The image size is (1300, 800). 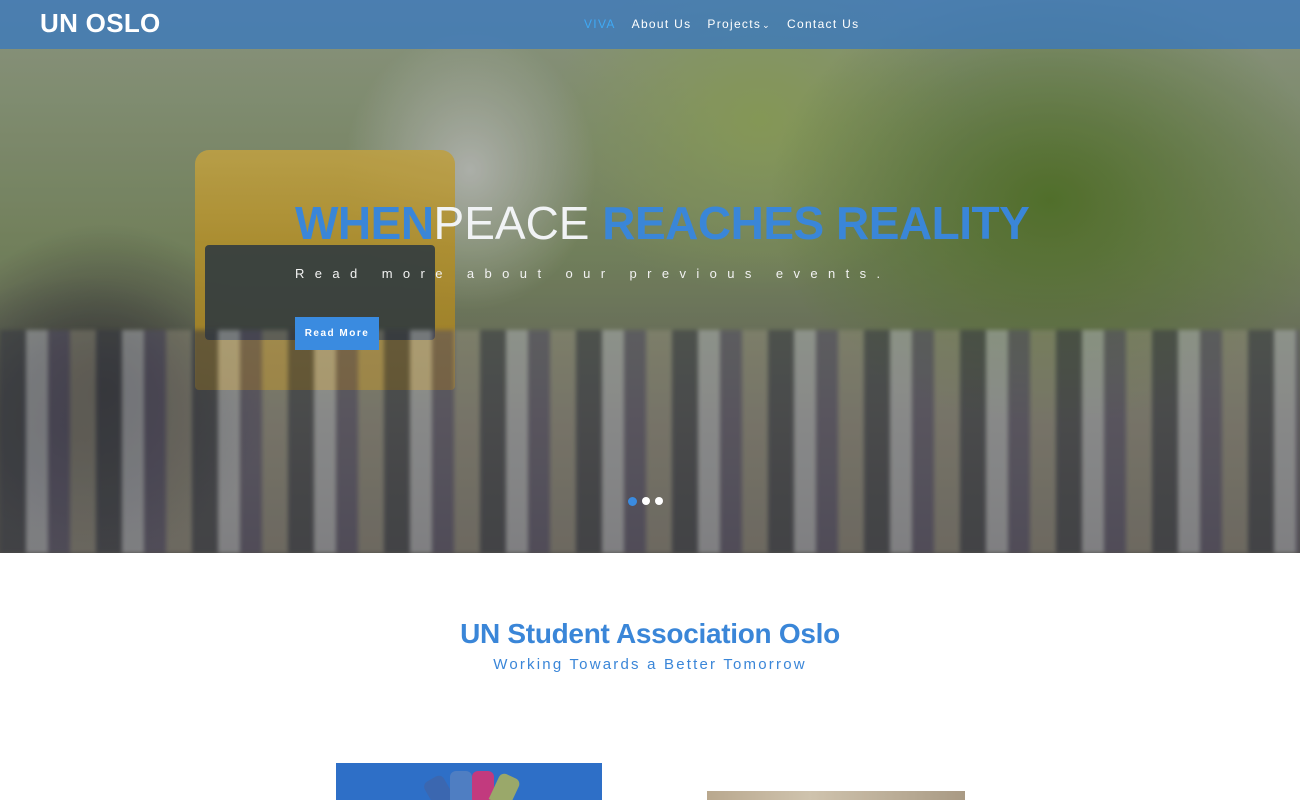 What do you see at coordinates (337, 333) in the screenshot?
I see `read-more-button: Read More` at bounding box center [337, 333].